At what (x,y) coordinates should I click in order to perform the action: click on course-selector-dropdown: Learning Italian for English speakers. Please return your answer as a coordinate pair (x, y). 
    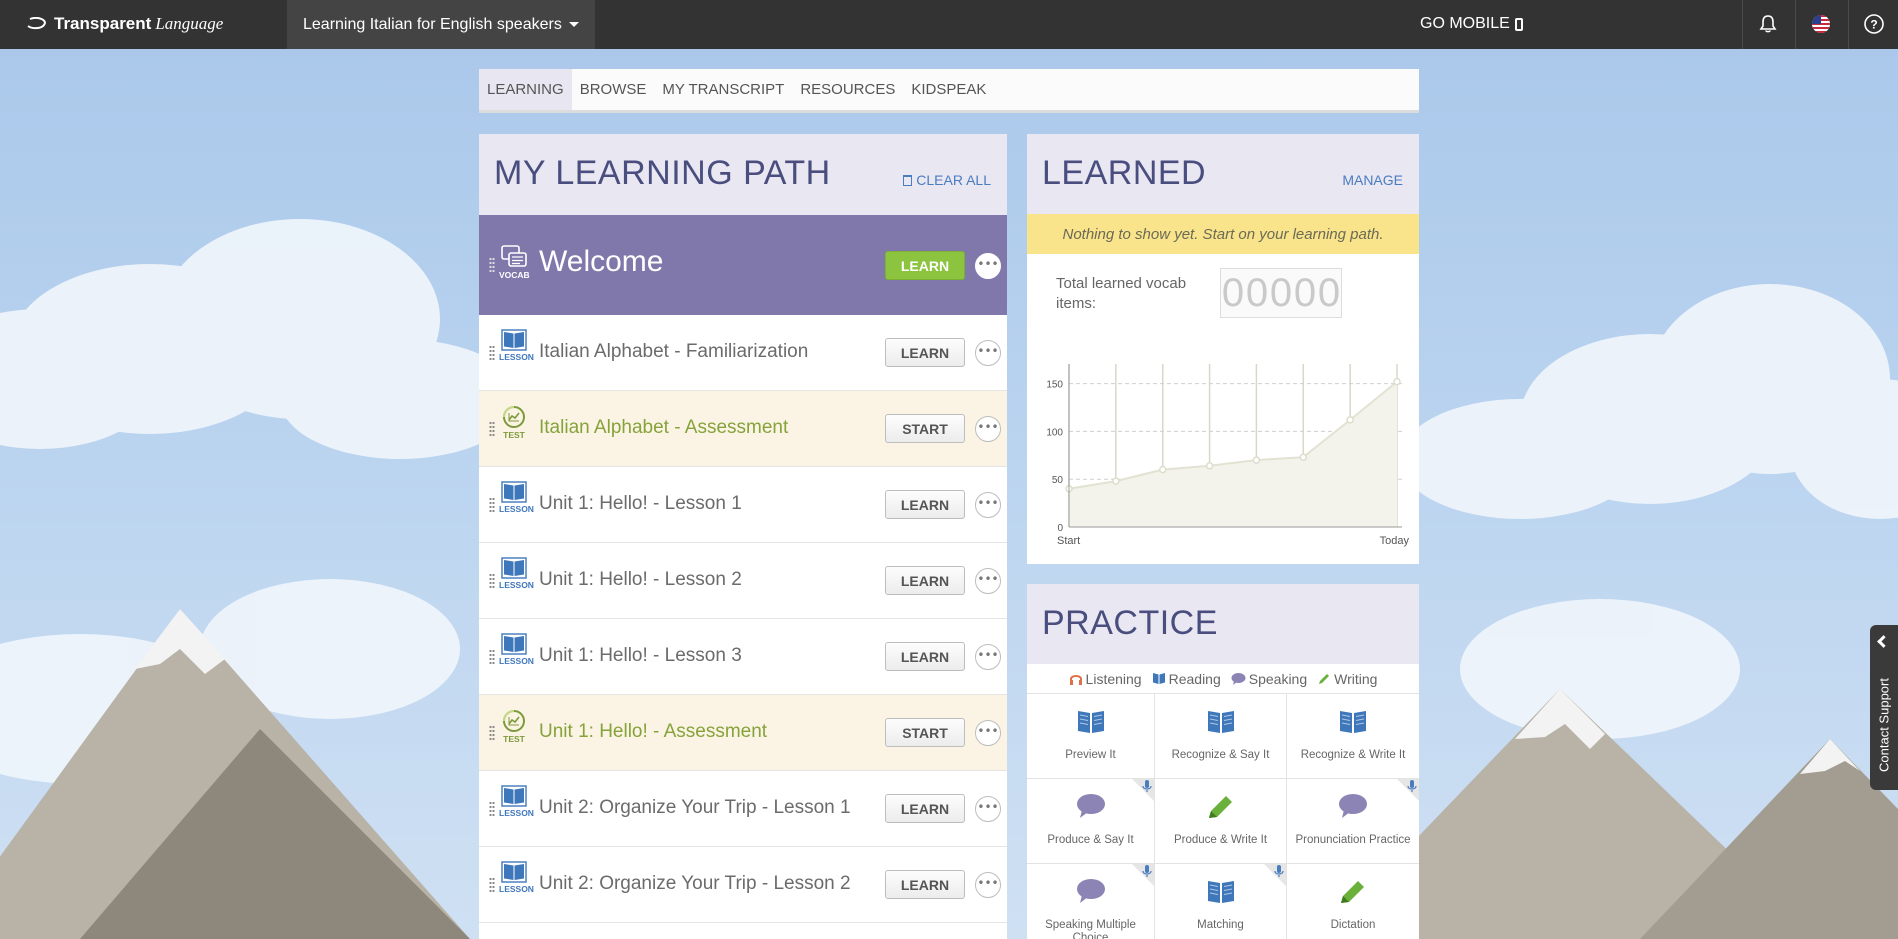
    Looking at the image, I should click on (441, 24).